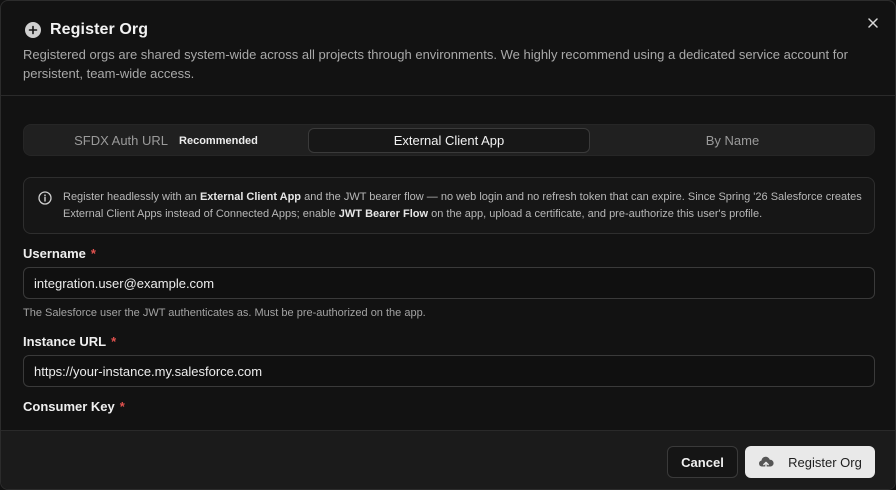 The image size is (896, 490). I want to click on instance-url-value: https://your-instance.my.salesforce.com, so click(148, 371).